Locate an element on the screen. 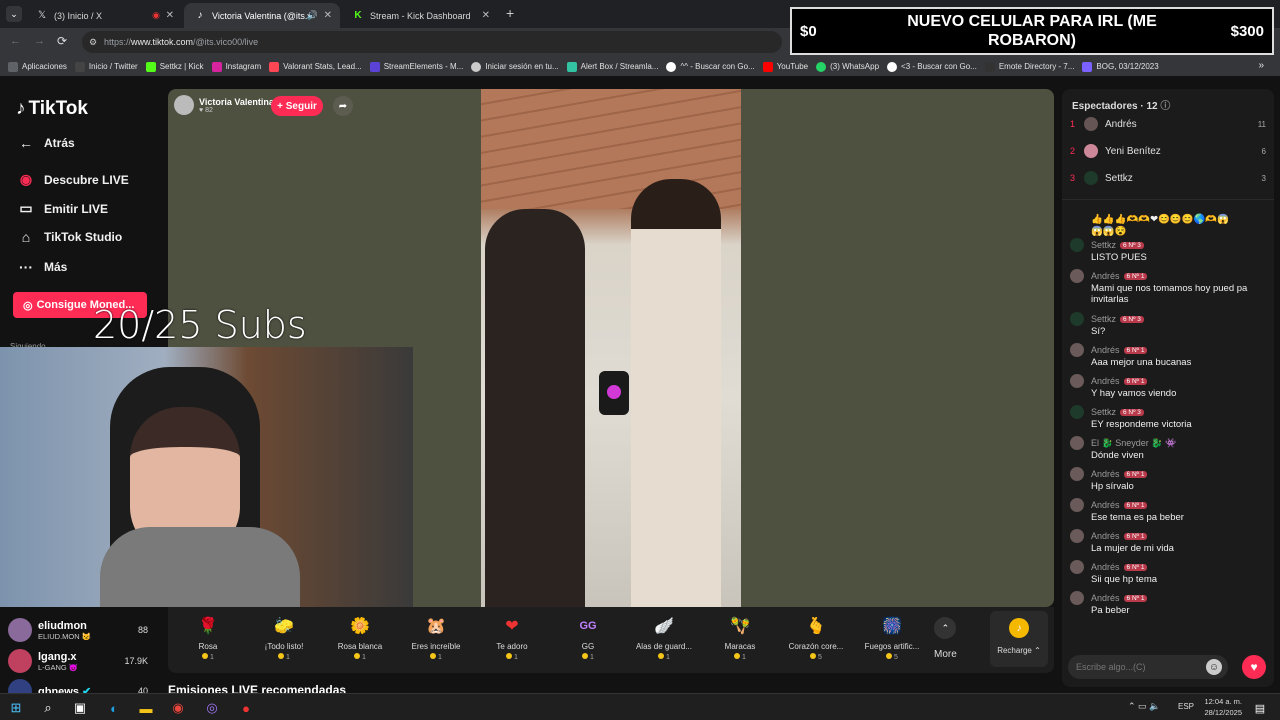  bookmark-youtube: YouTube is located at coordinates (785, 66).